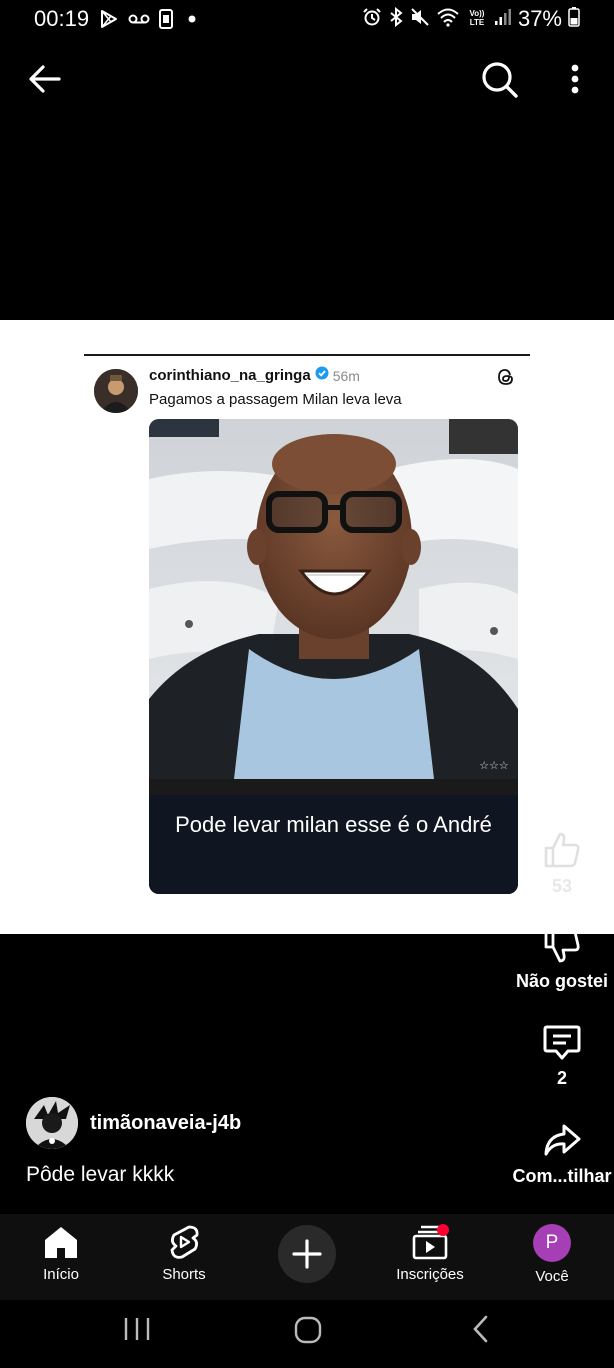 The width and height of the screenshot is (614, 1368). Describe the element at coordinates (503, 19) in the screenshot. I see `signal-icon` at that location.